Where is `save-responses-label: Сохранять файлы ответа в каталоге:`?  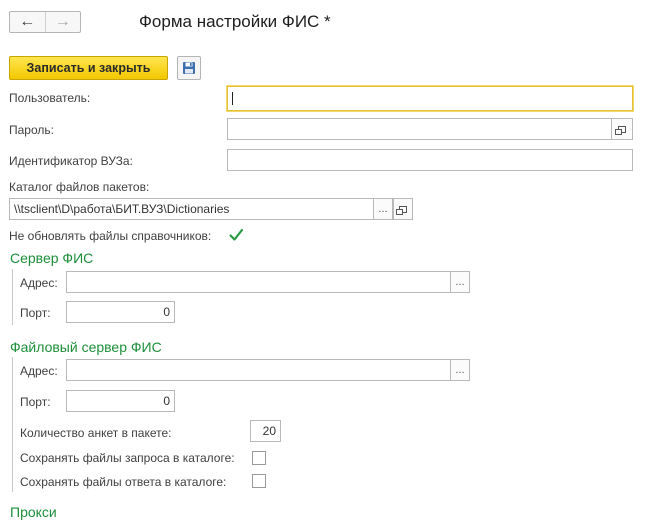
save-responses-label: Сохранять файлы ответа в каталоге: is located at coordinates (123, 482).